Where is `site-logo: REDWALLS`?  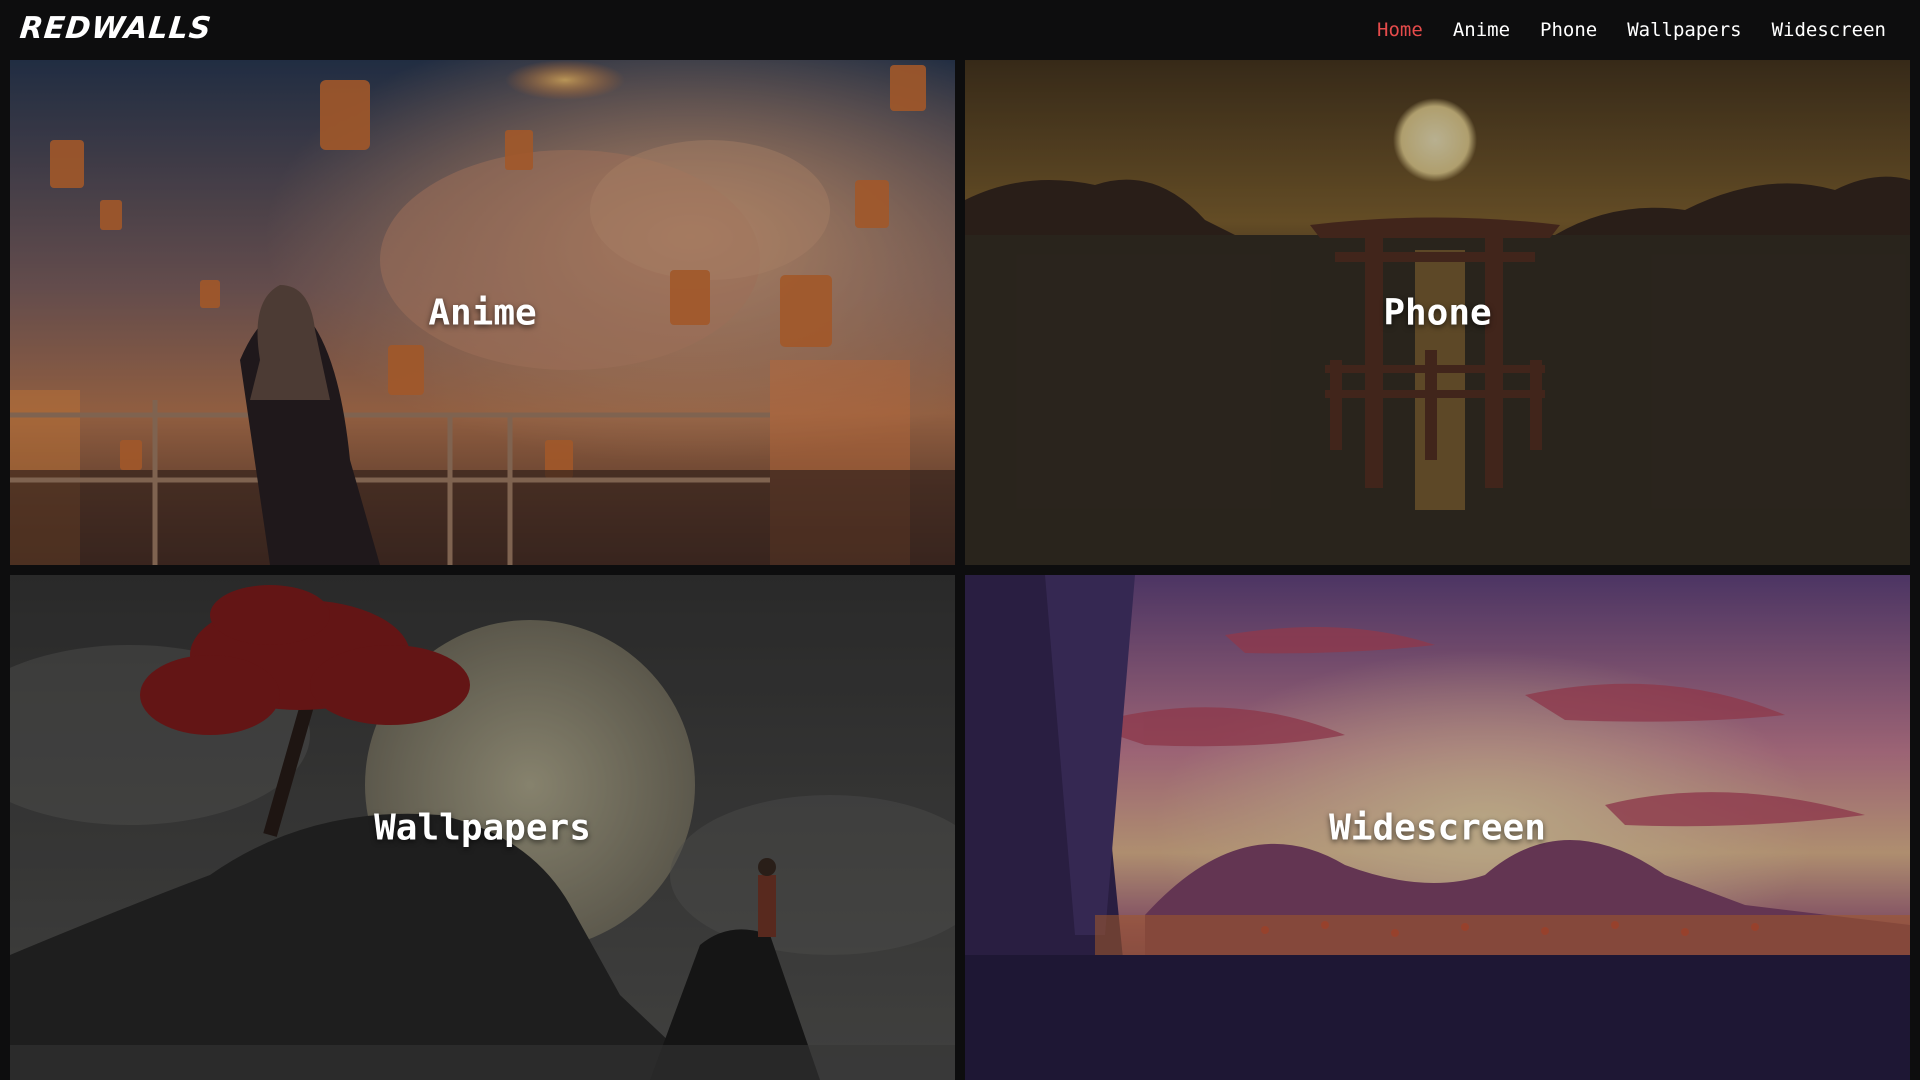
site-logo: REDWALLS is located at coordinates (115, 28).